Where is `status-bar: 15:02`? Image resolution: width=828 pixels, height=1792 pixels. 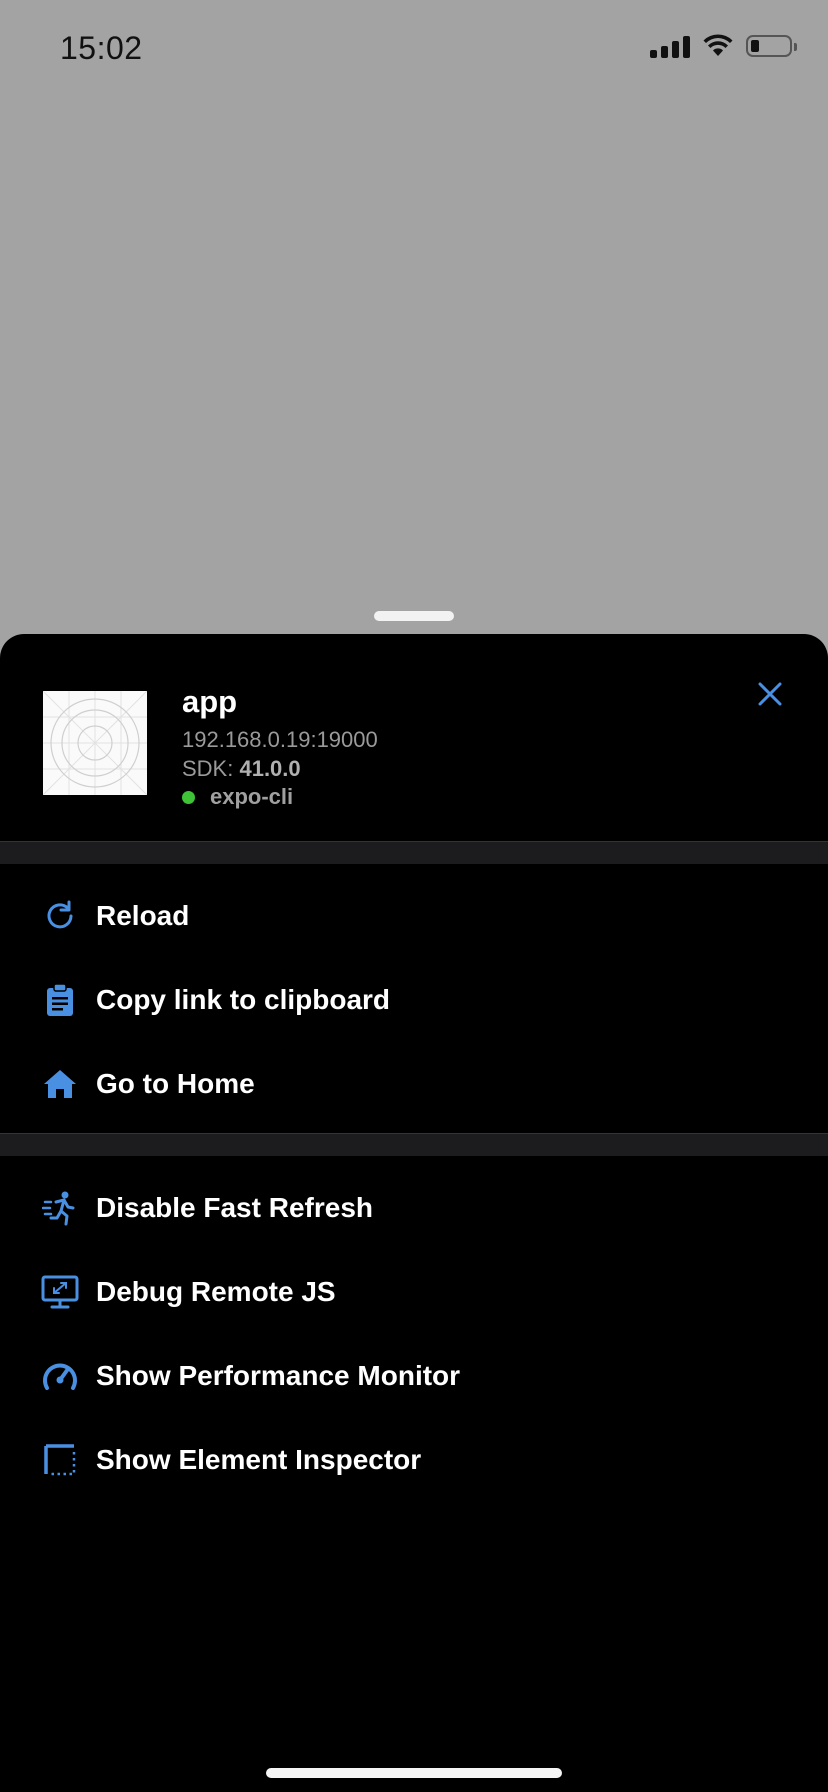 status-bar: 15:02 is located at coordinates (414, 50).